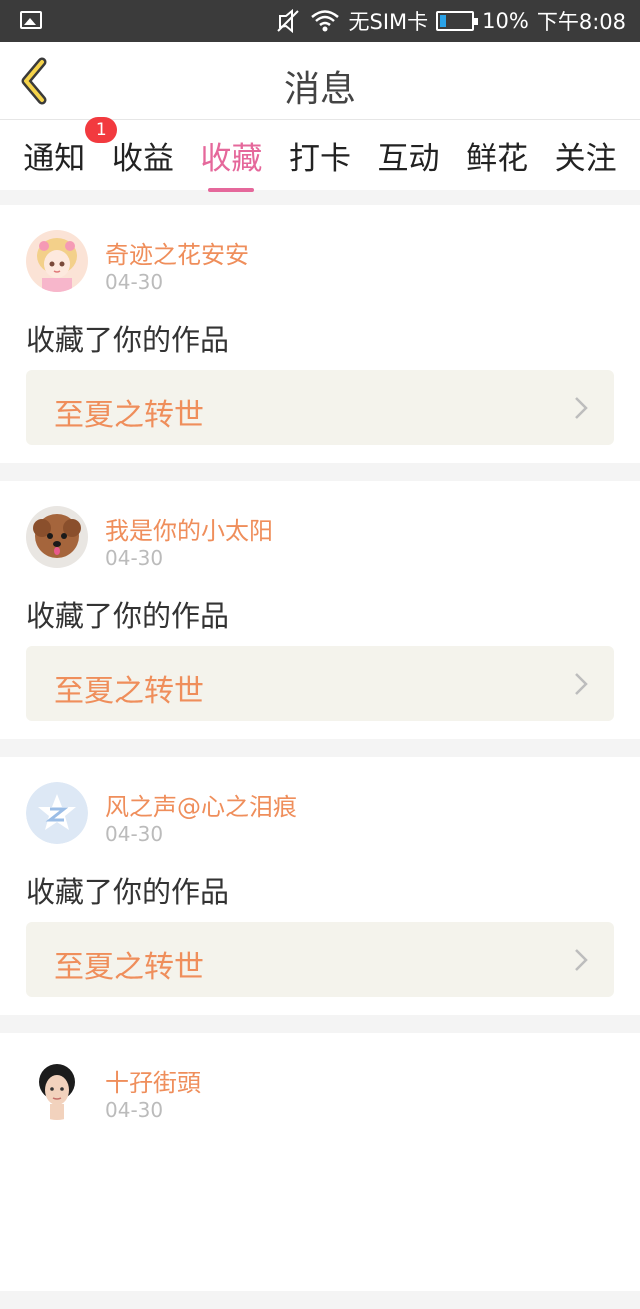 The height and width of the screenshot is (1309, 640). What do you see at coordinates (231, 158) in the screenshot?
I see `tab-label: 收藏` at bounding box center [231, 158].